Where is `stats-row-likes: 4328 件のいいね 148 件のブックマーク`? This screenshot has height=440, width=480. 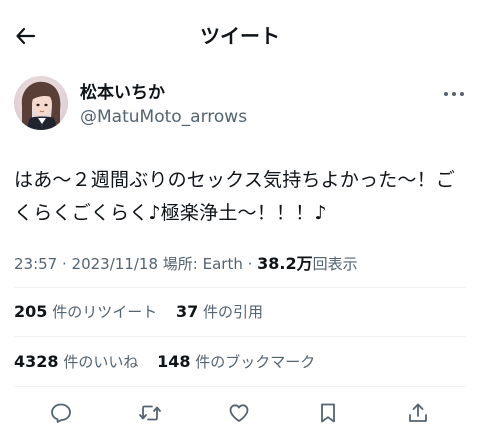
stats-row-likes: 4328 件のいいね 148 件のブックマーク is located at coordinates (171, 362).